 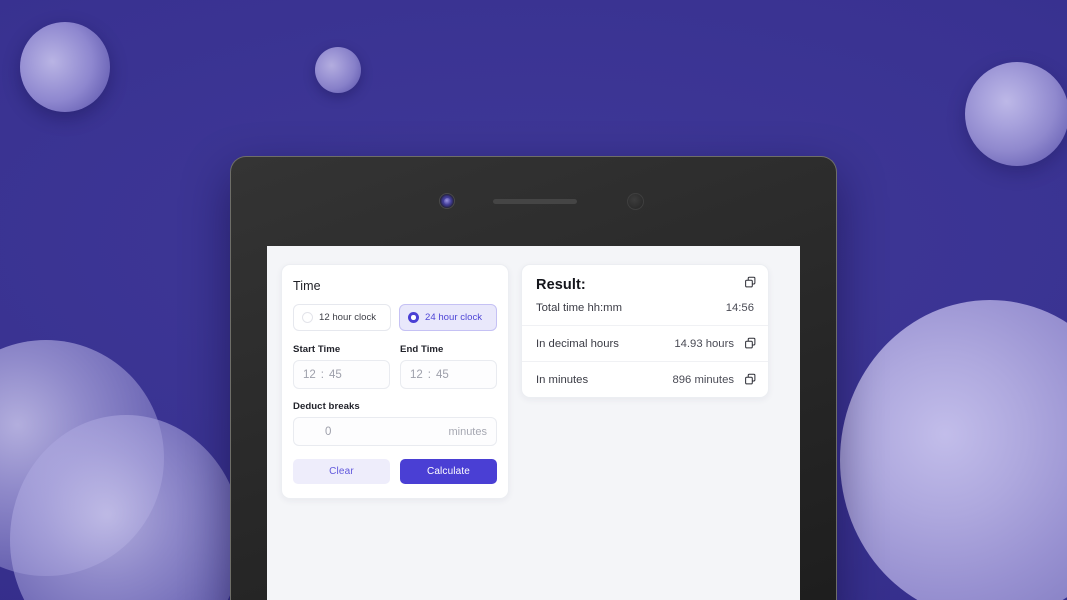 I want to click on result-row-minutes: In minutes 896 minutes, so click(x=645, y=380).